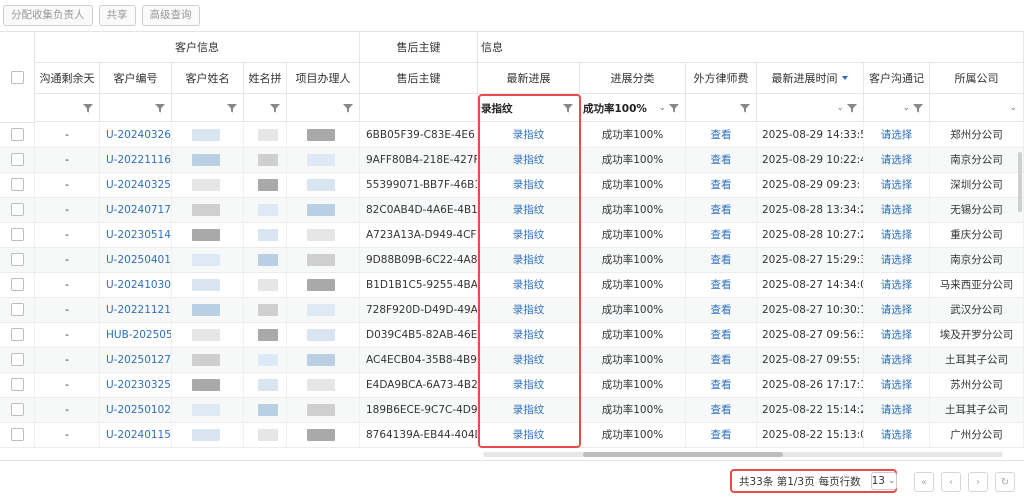 The height and width of the screenshot is (500, 1024). I want to click on filter-latest-progress-time: ⌄, so click(810, 108).